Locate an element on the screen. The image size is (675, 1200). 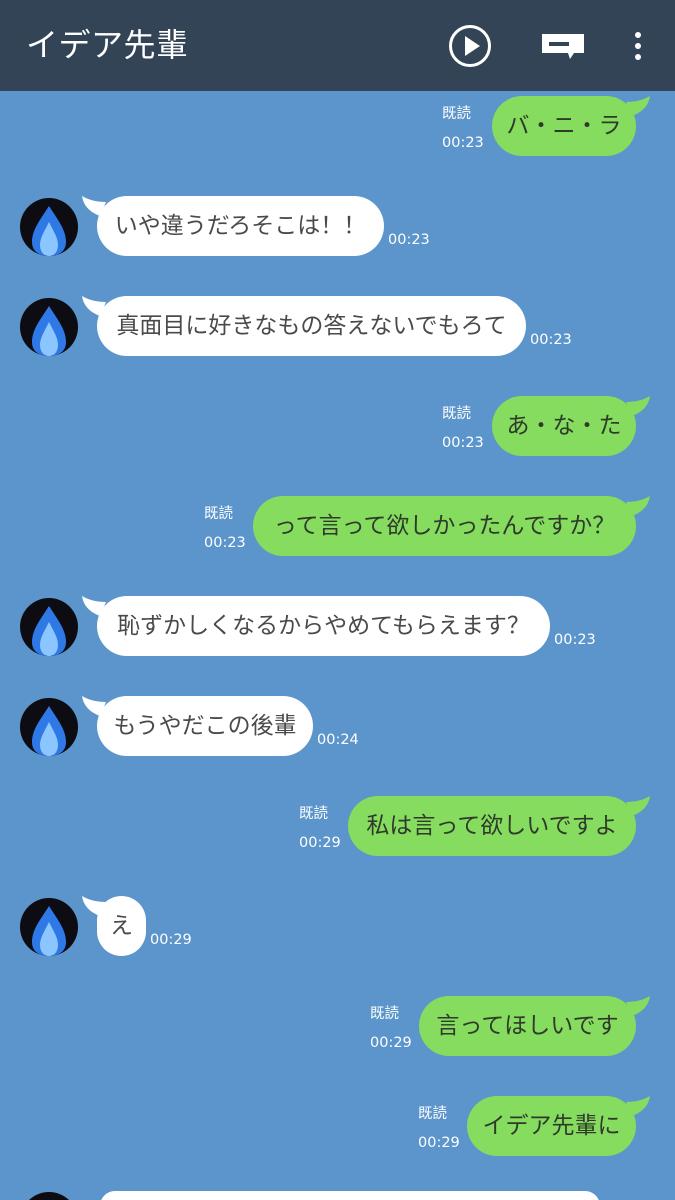
message-row: 恥ずかしくなるからやめてもらえます？ 00:23 is located at coordinates (337, 627).